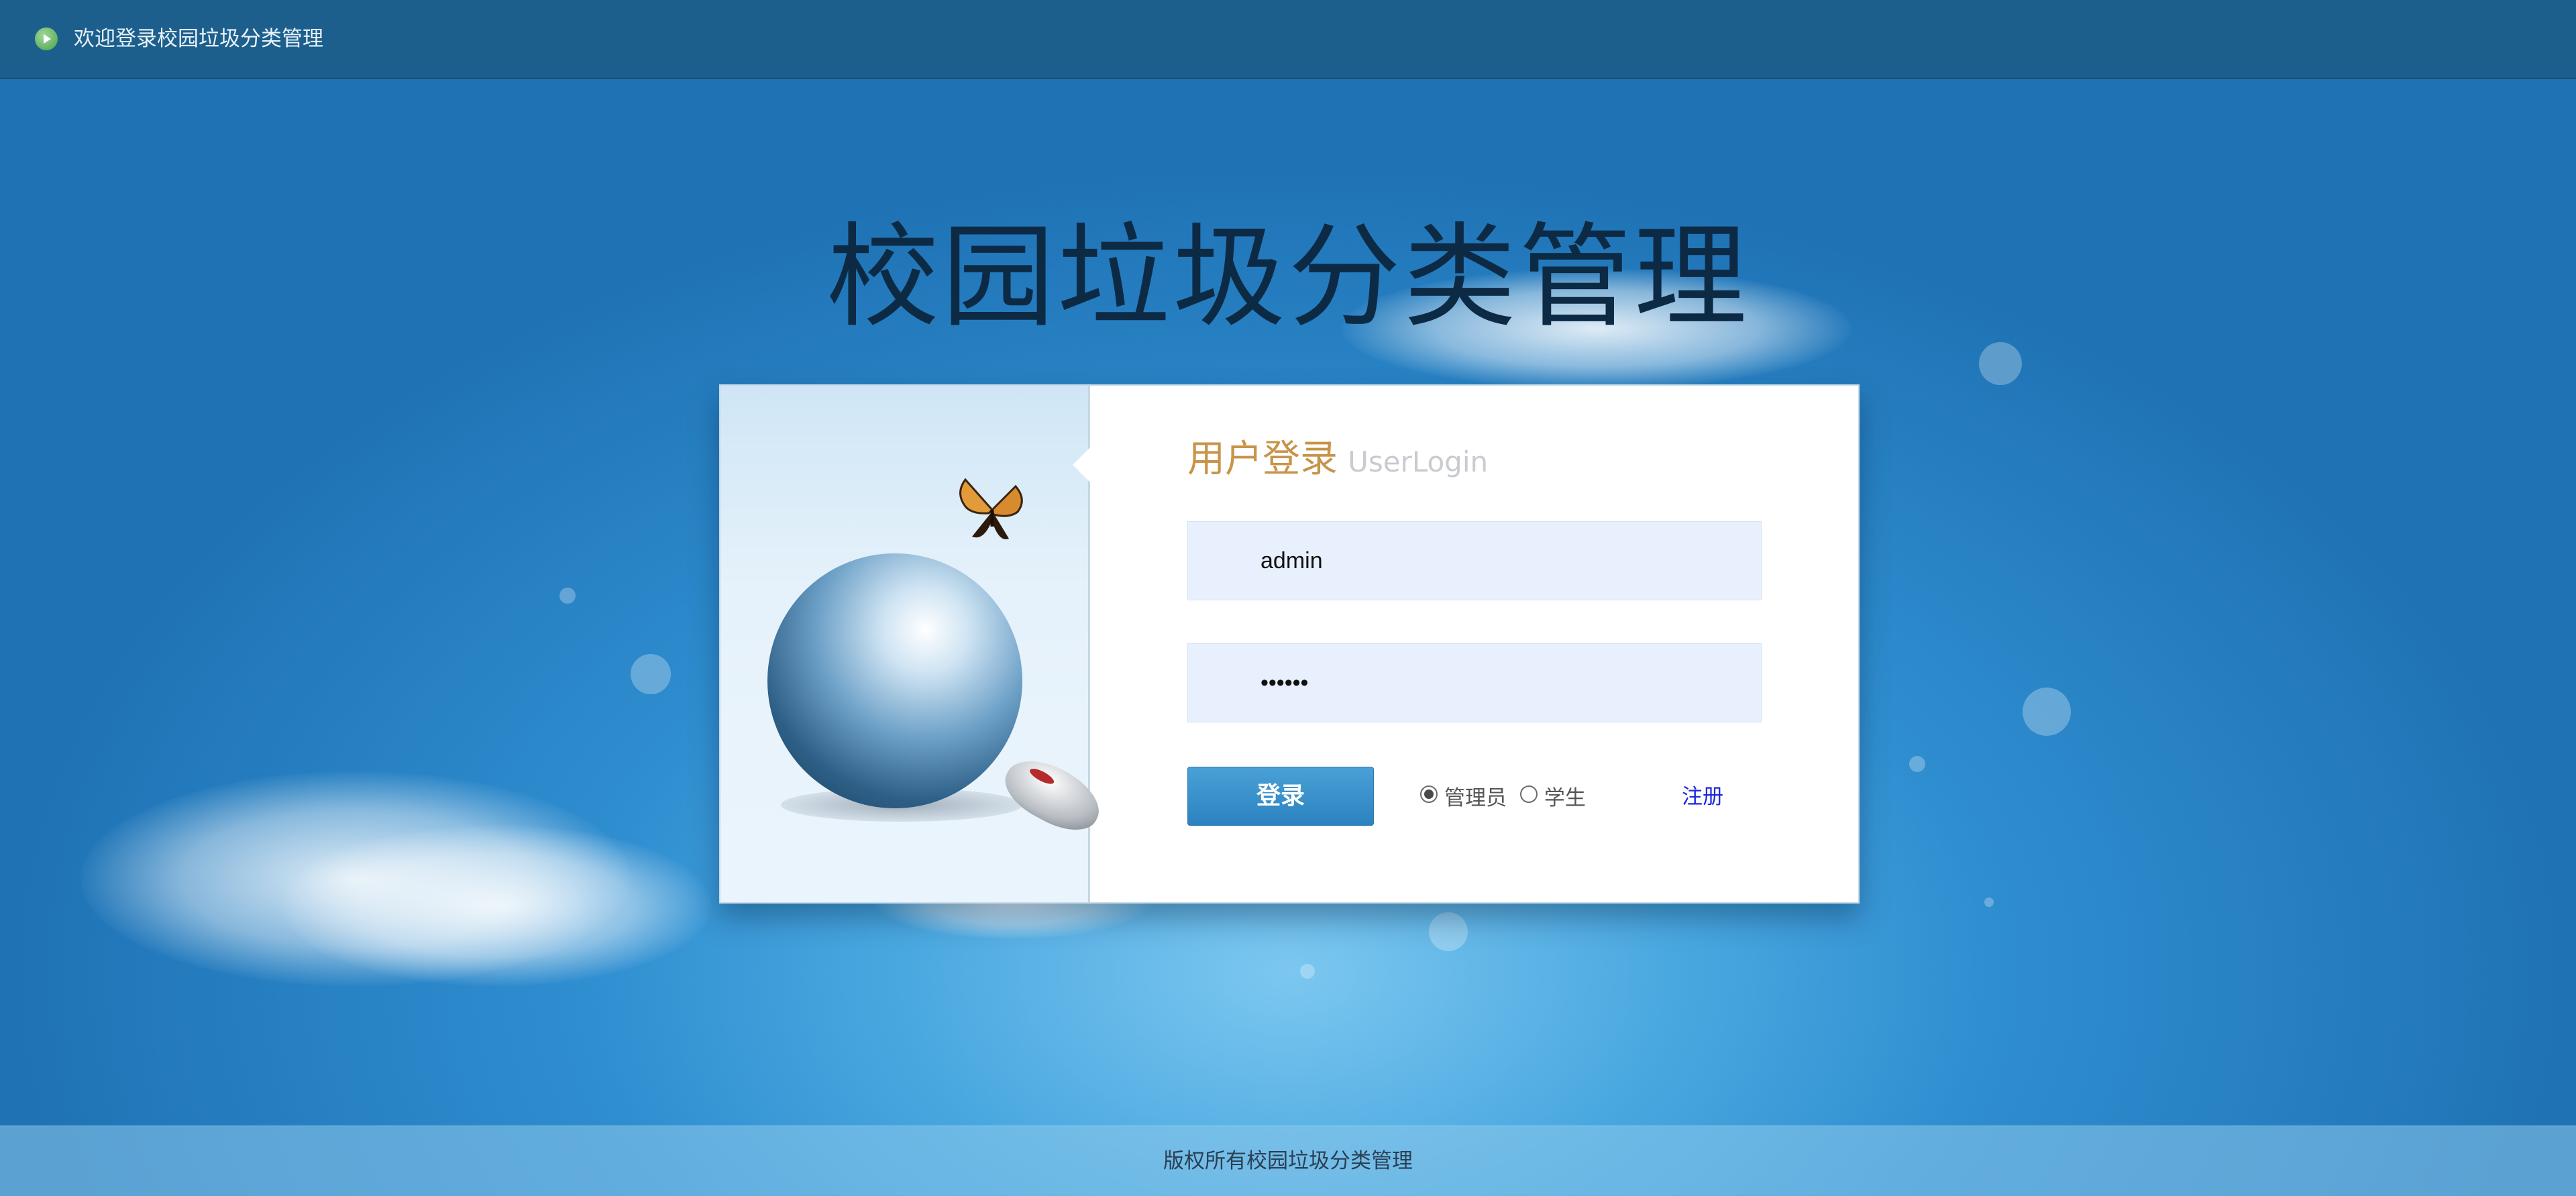  I want to click on login-heading-en: UserLogin, so click(1418, 462).